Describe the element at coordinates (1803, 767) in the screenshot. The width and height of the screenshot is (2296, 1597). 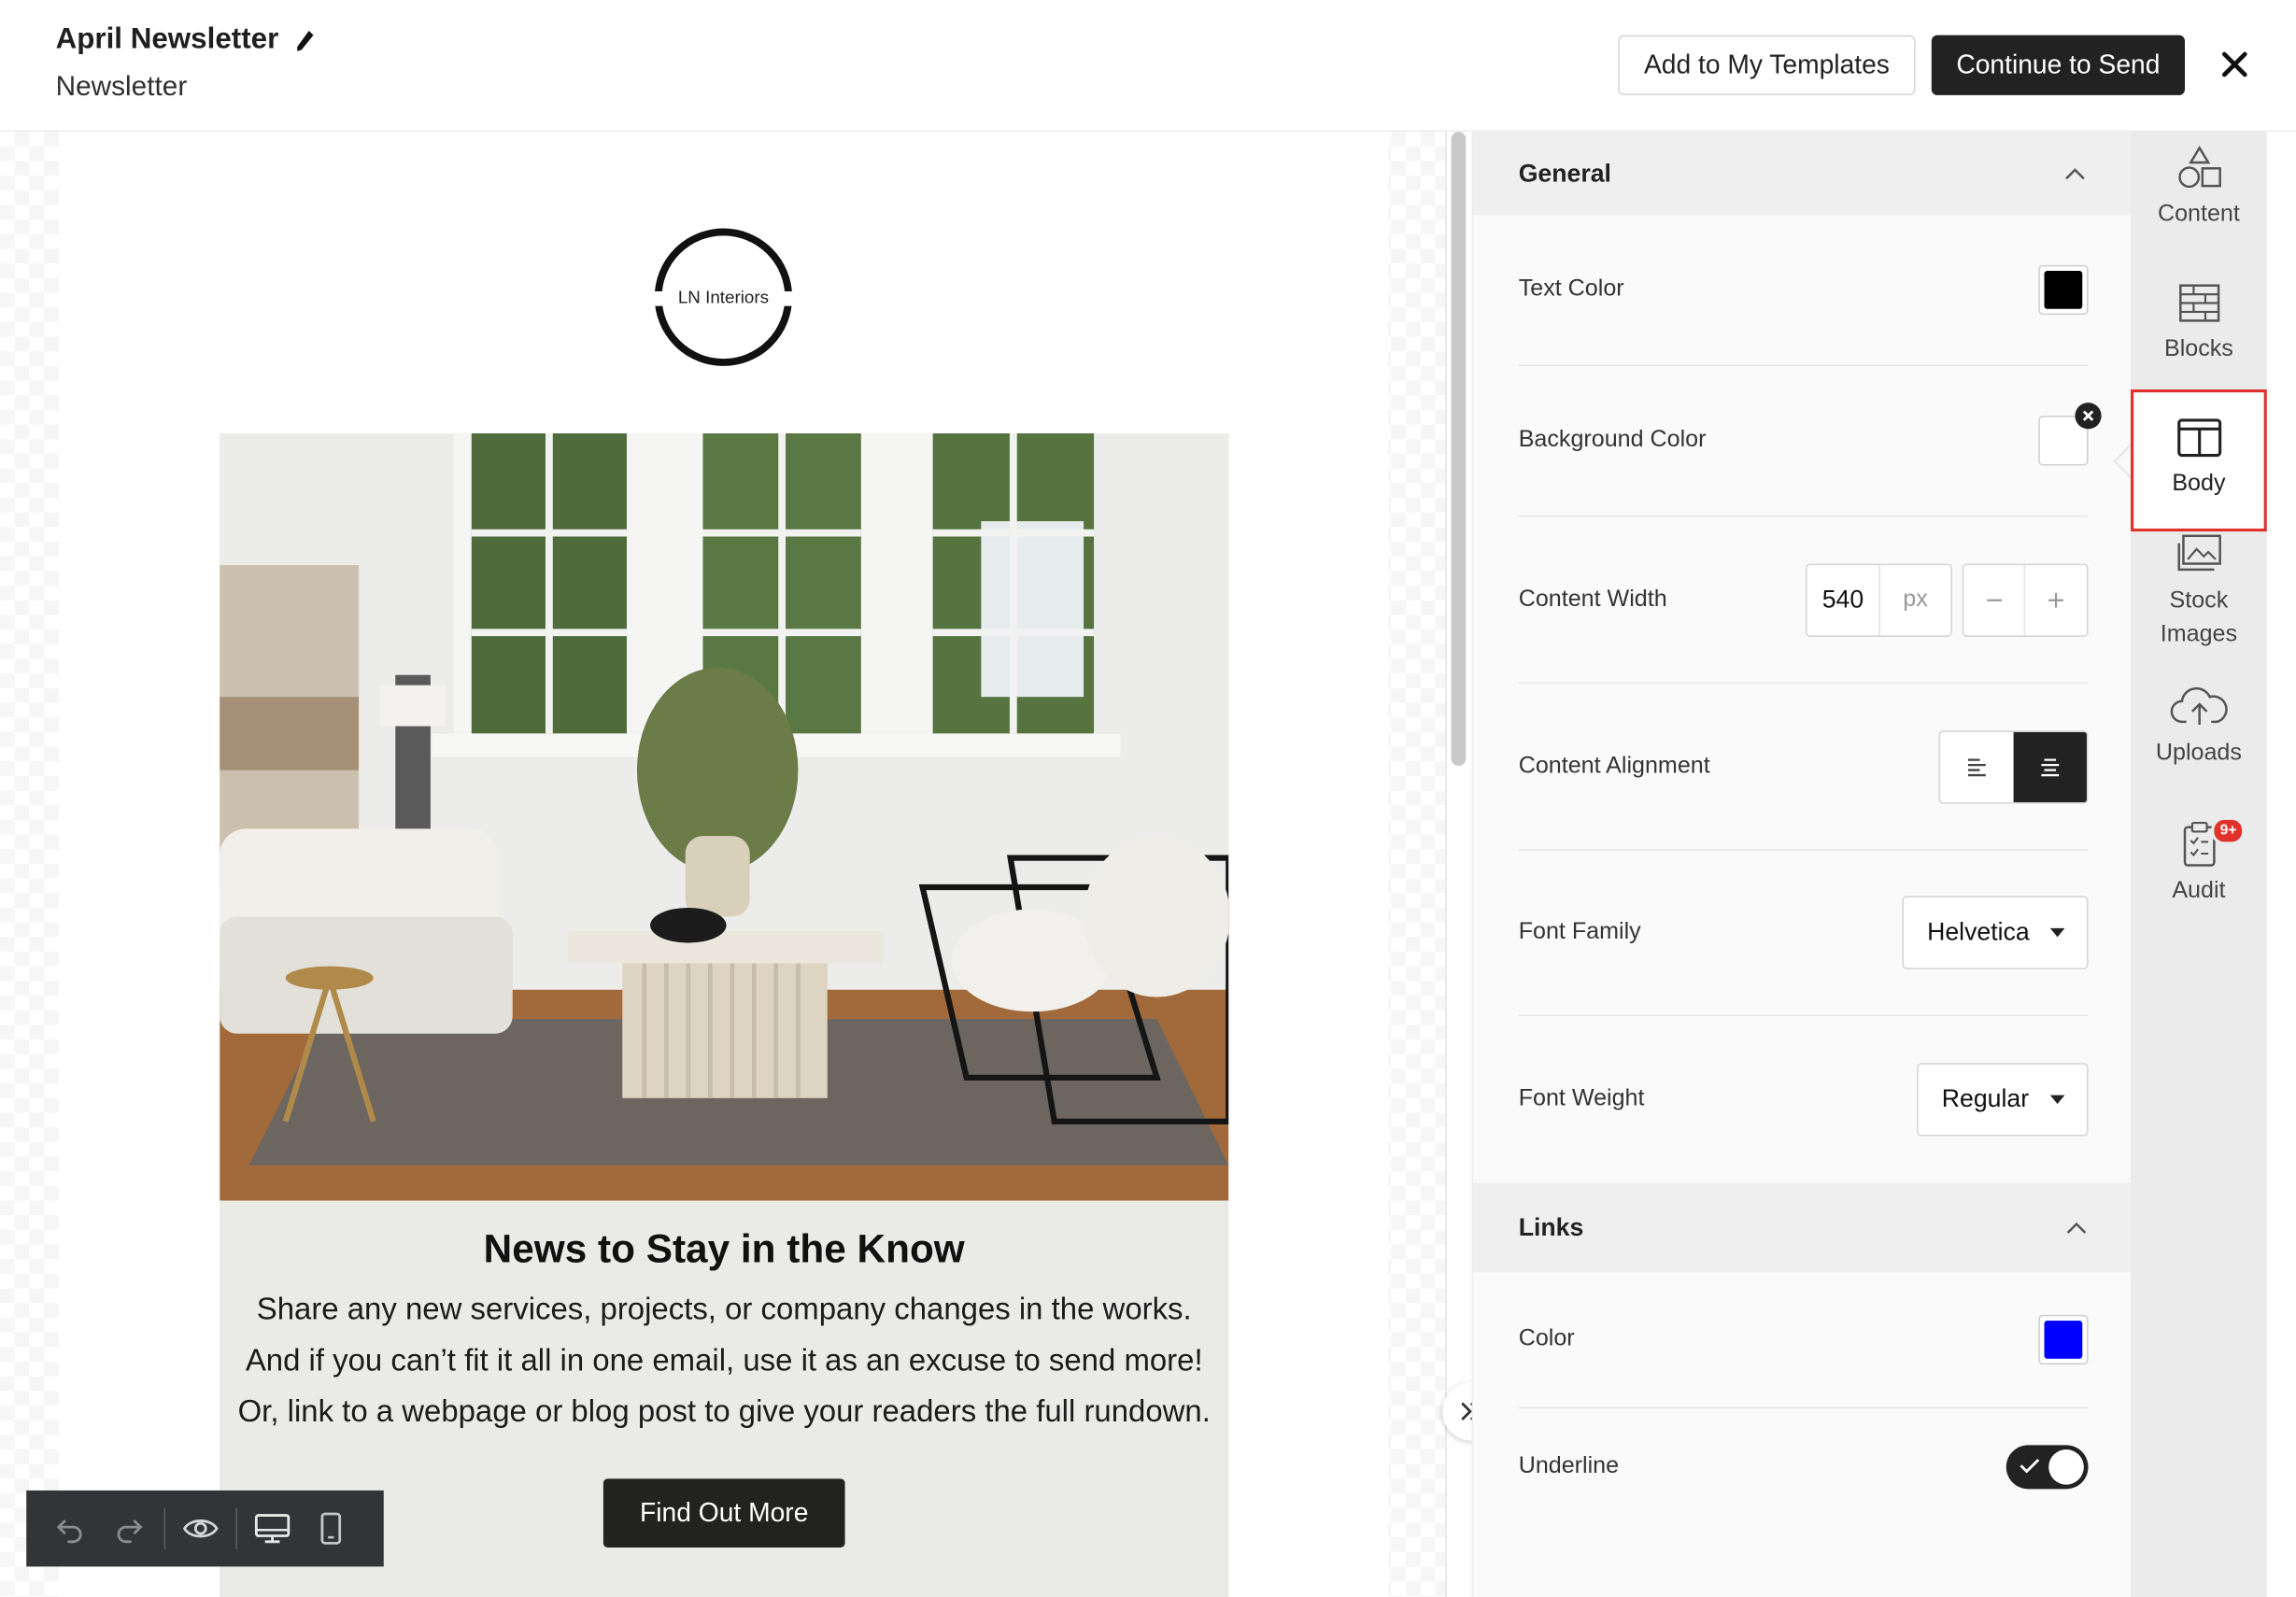
I see `content-alignment-row: Content Alignment` at that location.